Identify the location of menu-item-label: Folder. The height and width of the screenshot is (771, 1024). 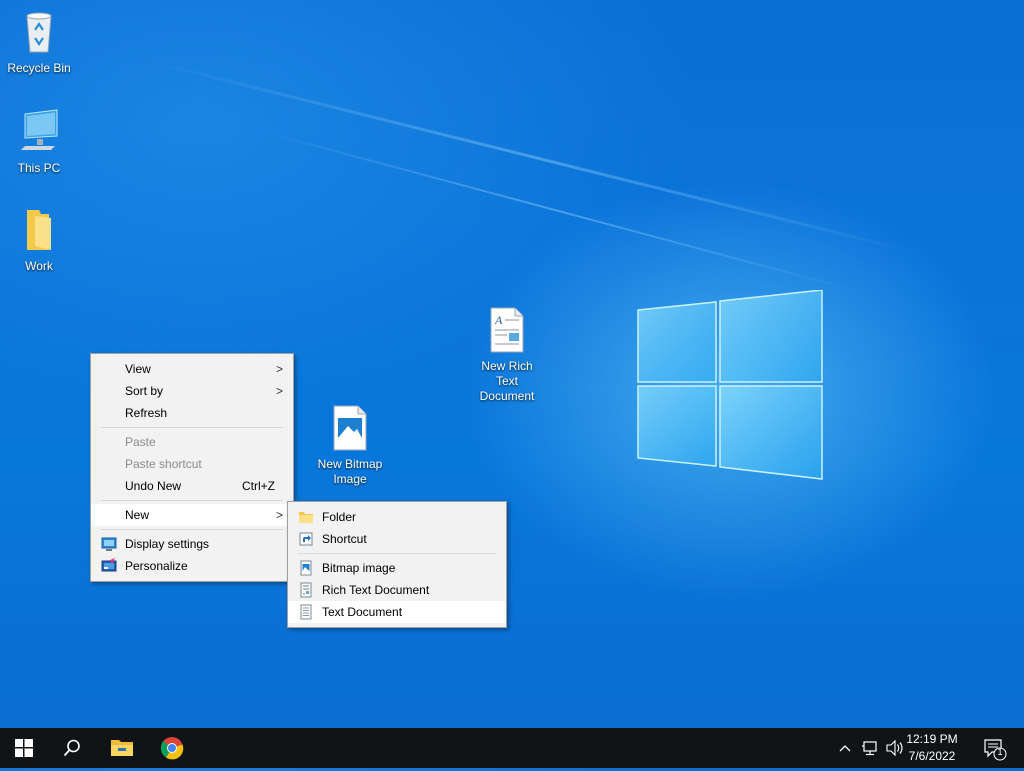
(339, 517).